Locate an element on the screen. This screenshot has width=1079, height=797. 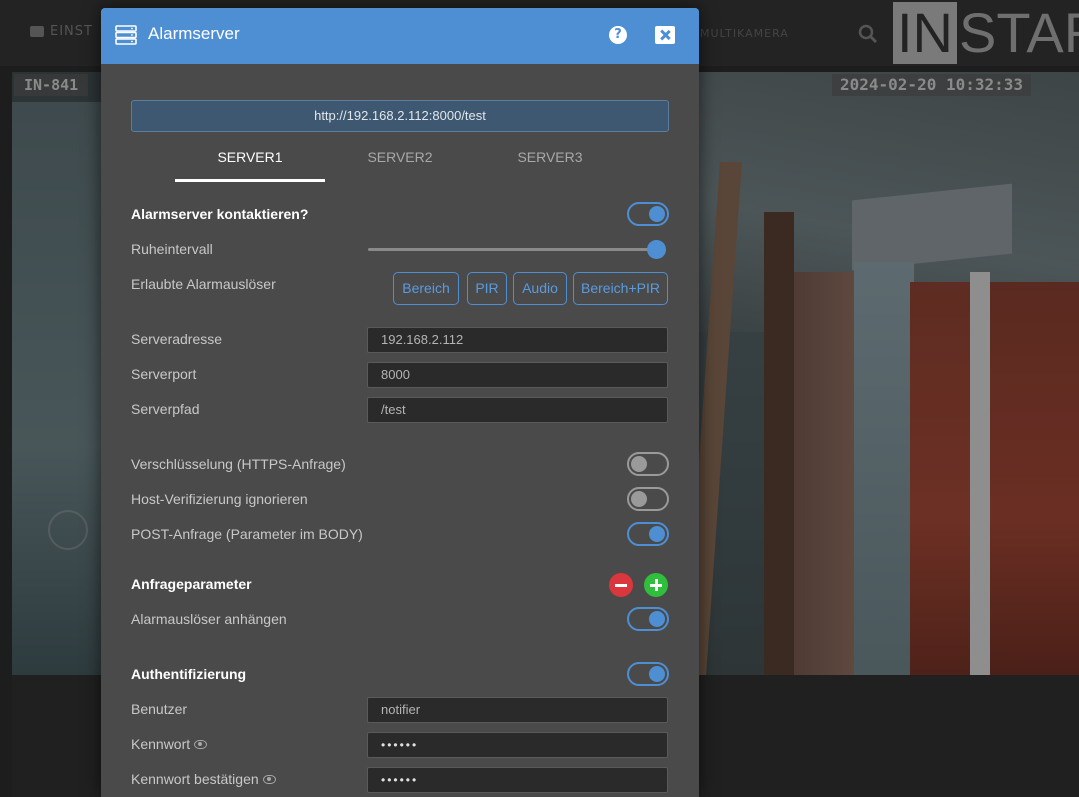
rest-interval-track is located at coordinates (513, 249).